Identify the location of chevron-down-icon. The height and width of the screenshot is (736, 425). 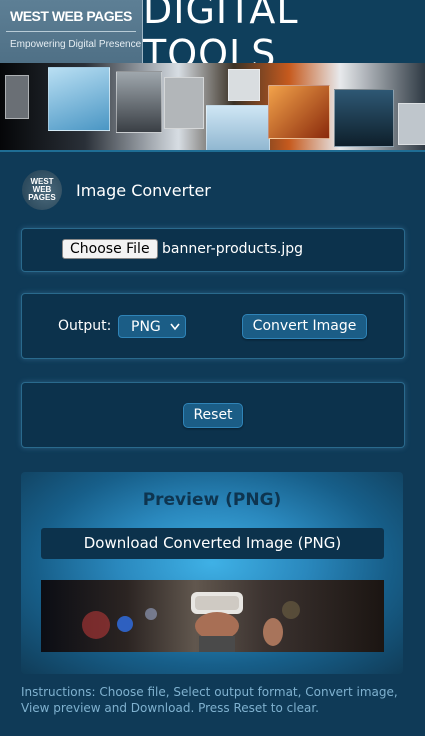
(175, 331).